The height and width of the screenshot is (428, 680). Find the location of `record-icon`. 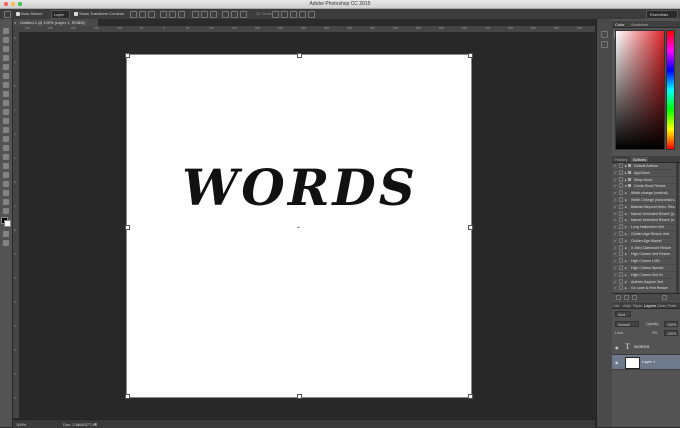

record-icon is located at coordinates (626, 297).